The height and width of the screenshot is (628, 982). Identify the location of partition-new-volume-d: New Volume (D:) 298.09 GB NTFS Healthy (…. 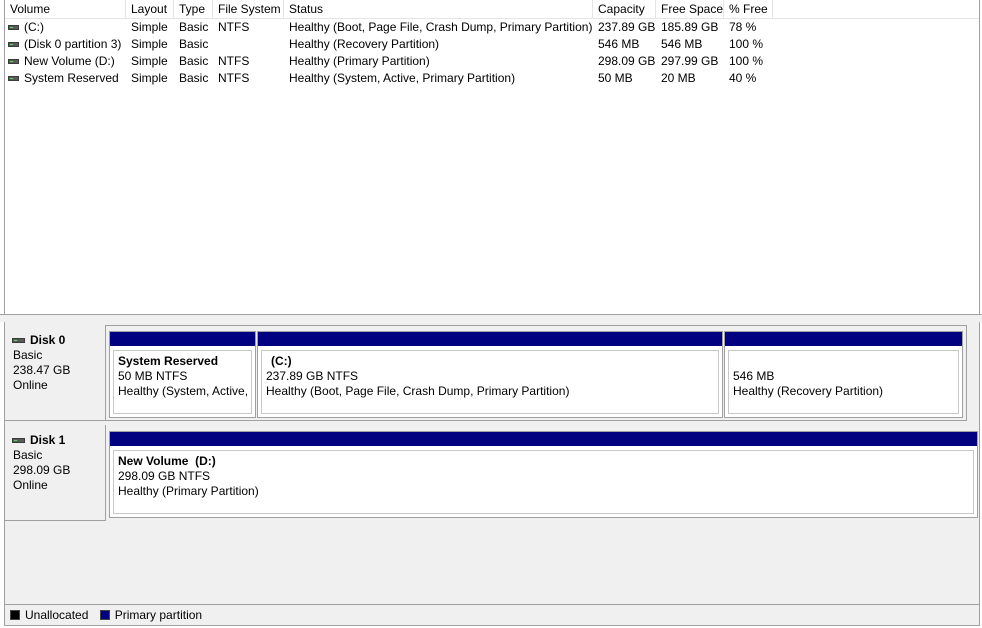
(543, 474).